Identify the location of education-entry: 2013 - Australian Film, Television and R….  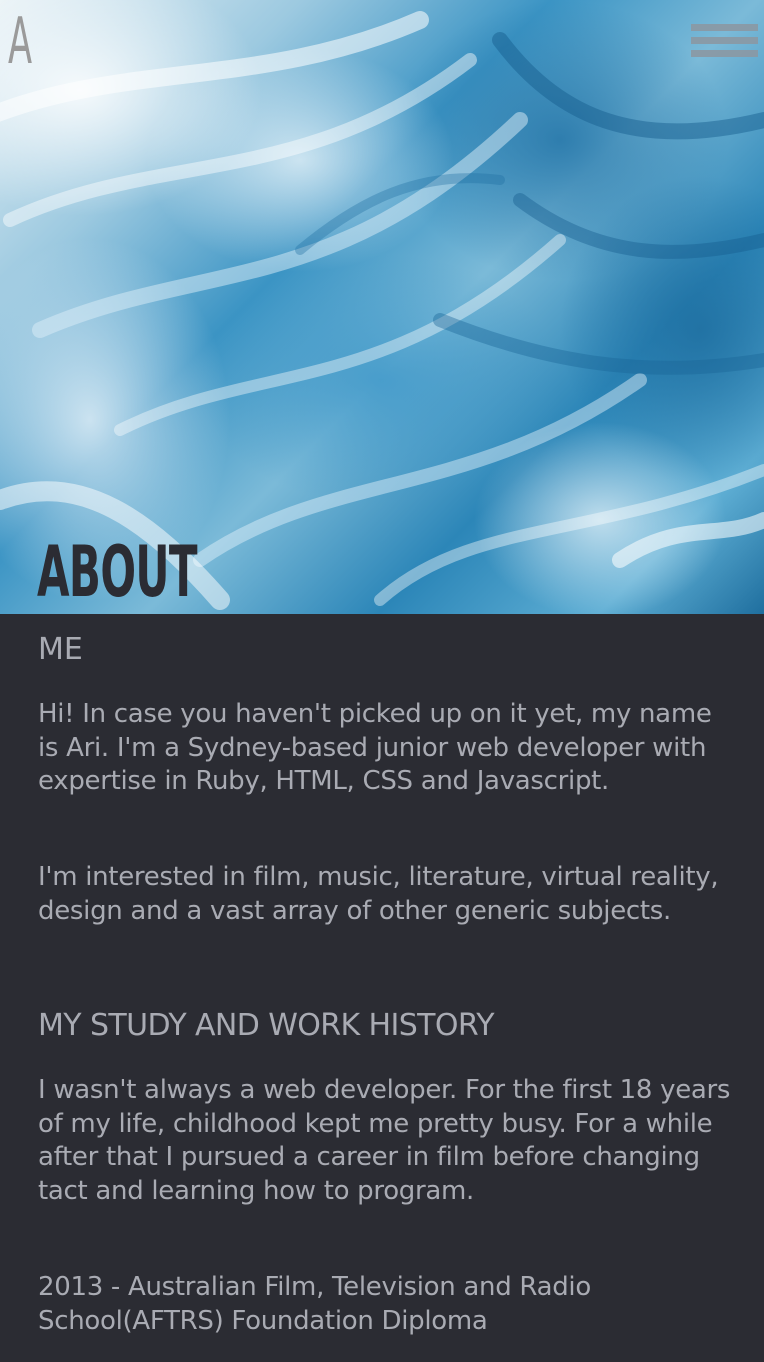
(314, 1304).